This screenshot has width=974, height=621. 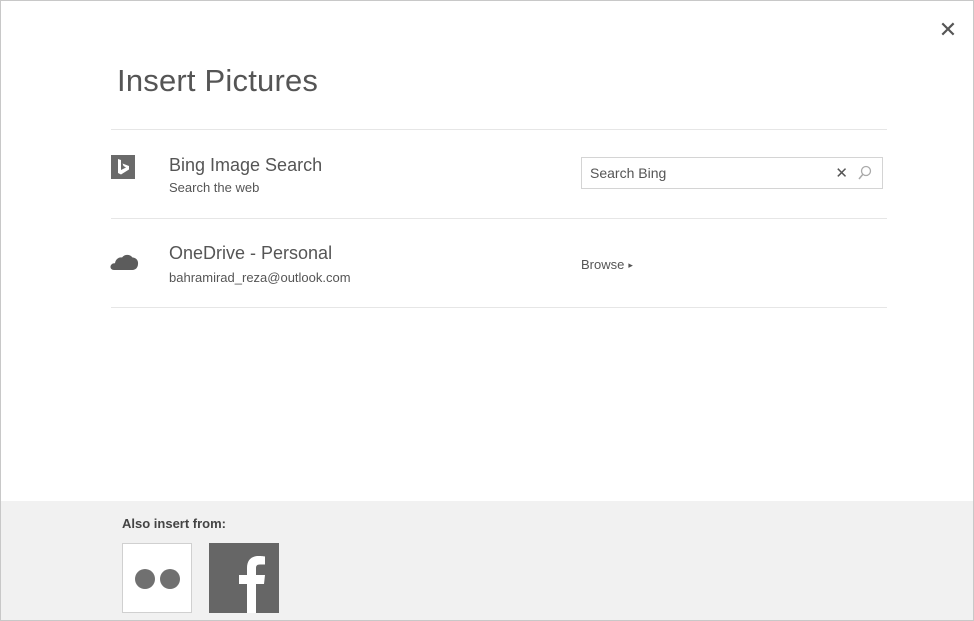 I want to click on facebook-icon, so click(x=252, y=584).